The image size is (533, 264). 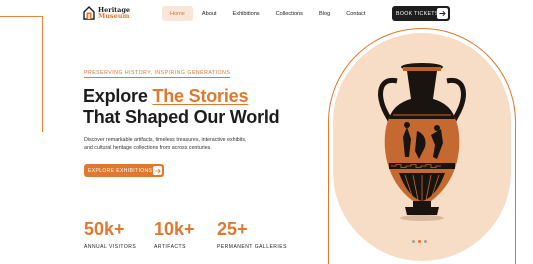 I want to click on nav-home: Home, so click(x=177, y=13).